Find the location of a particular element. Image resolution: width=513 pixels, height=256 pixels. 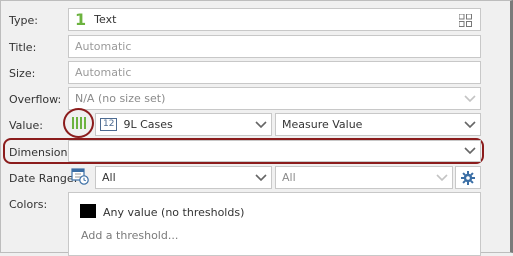

date-settings-button is located at coordinates (468, 177).